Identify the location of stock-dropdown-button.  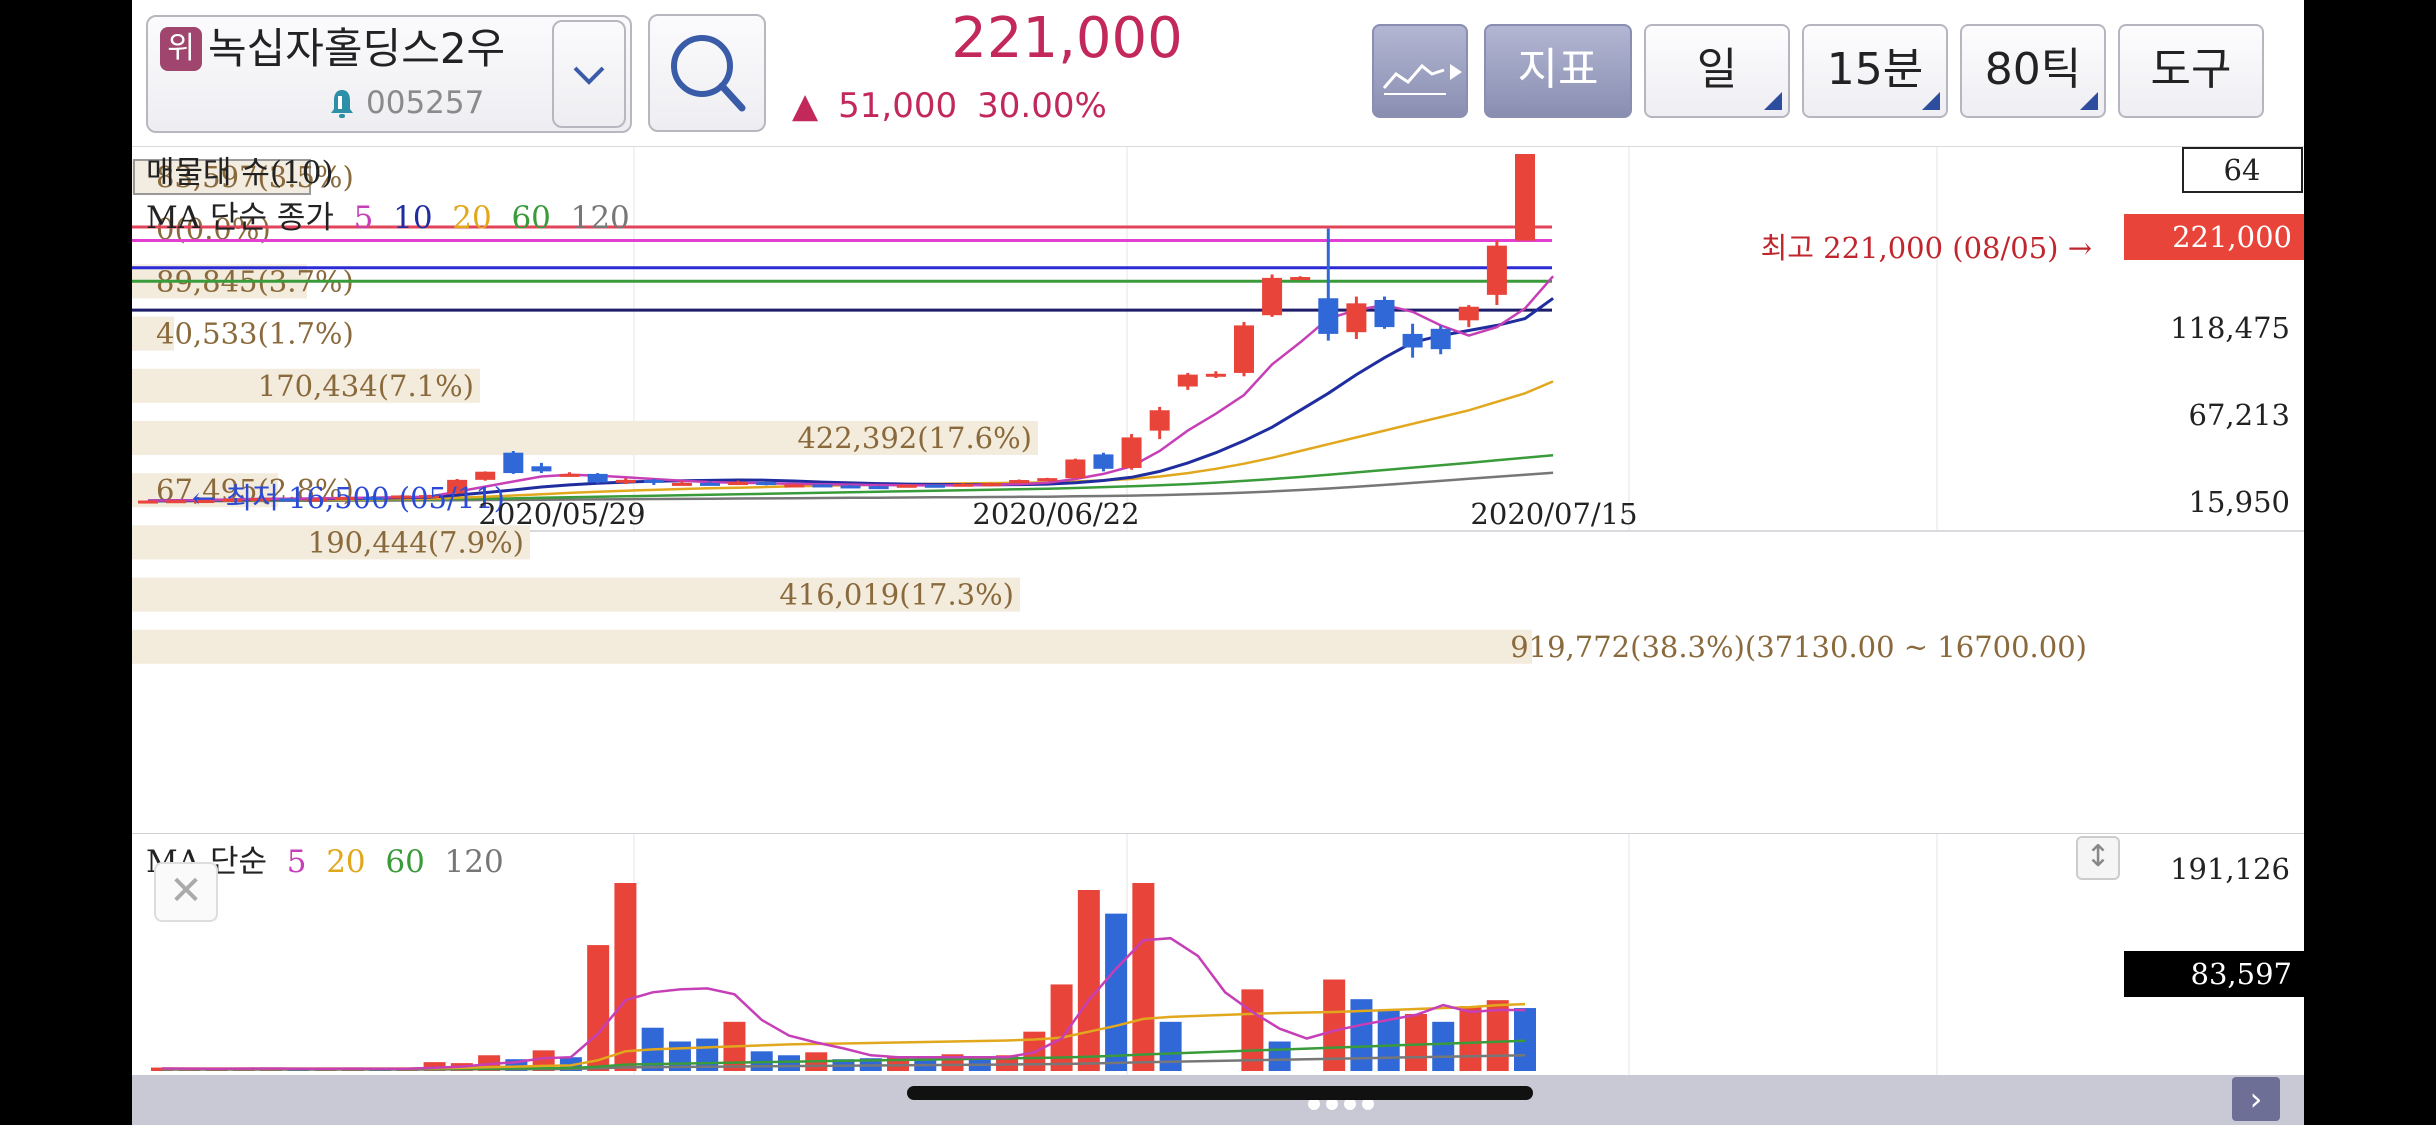
(589, 74).